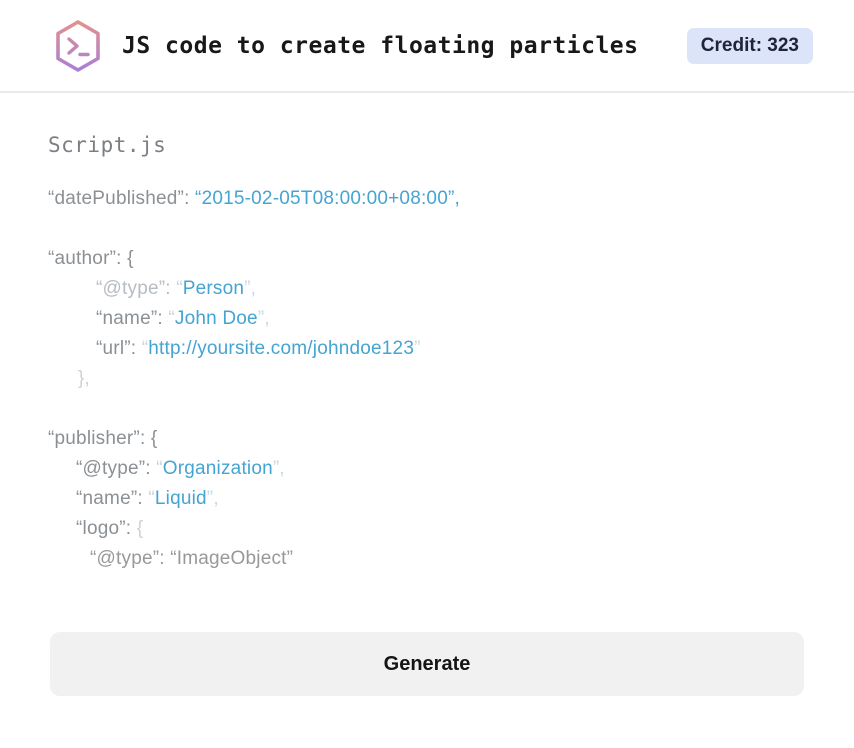 Image resolution: width=854 pixels, height=748 pixels. Describe the element at coordinates (427, 499) in the screenshot. I see `code-line: “name”: “Liquid”,` at that location.